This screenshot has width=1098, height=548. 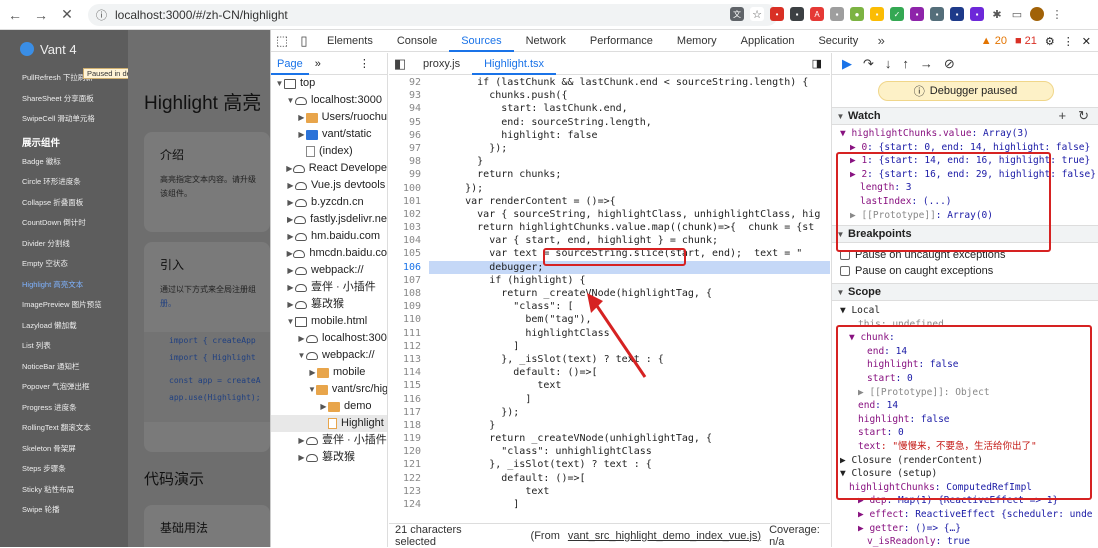 What do you see at coordinates (1068, 41) in the screenshot?
I see `more-options-icon: ⋮` at bounding box center [1068, 41].